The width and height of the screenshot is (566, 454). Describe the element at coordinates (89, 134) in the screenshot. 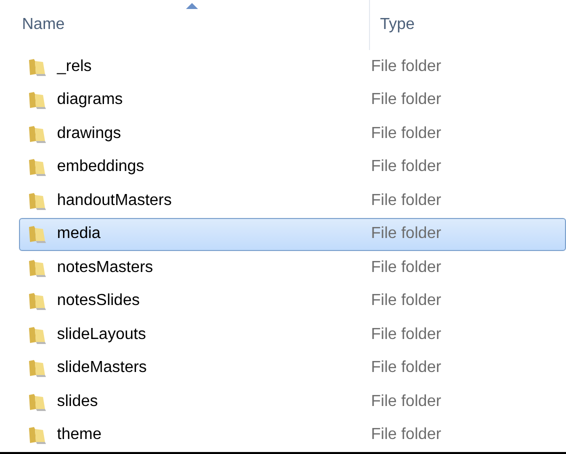

I see `folder-name: drawings` at that location.